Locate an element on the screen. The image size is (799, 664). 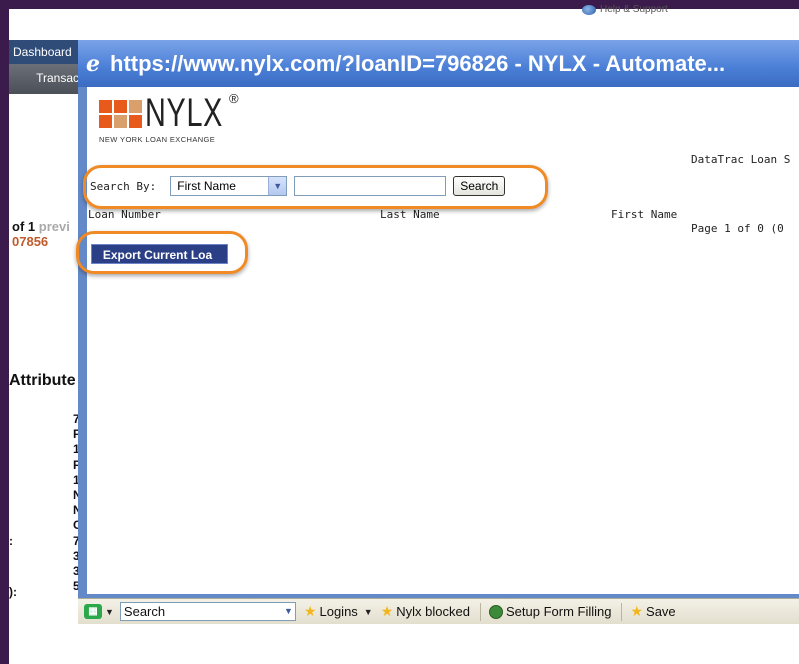
background-pager: of 1 previ is located at coordinates (41, 226).